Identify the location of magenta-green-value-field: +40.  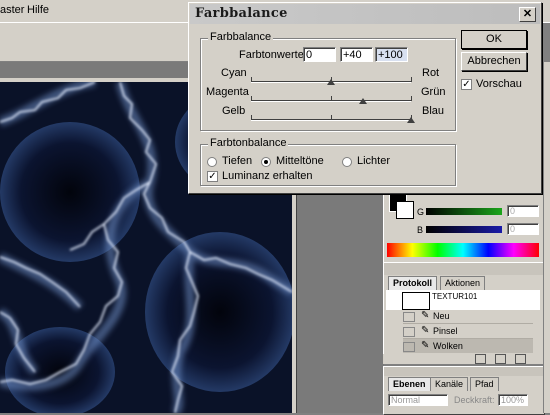
(356, 54).